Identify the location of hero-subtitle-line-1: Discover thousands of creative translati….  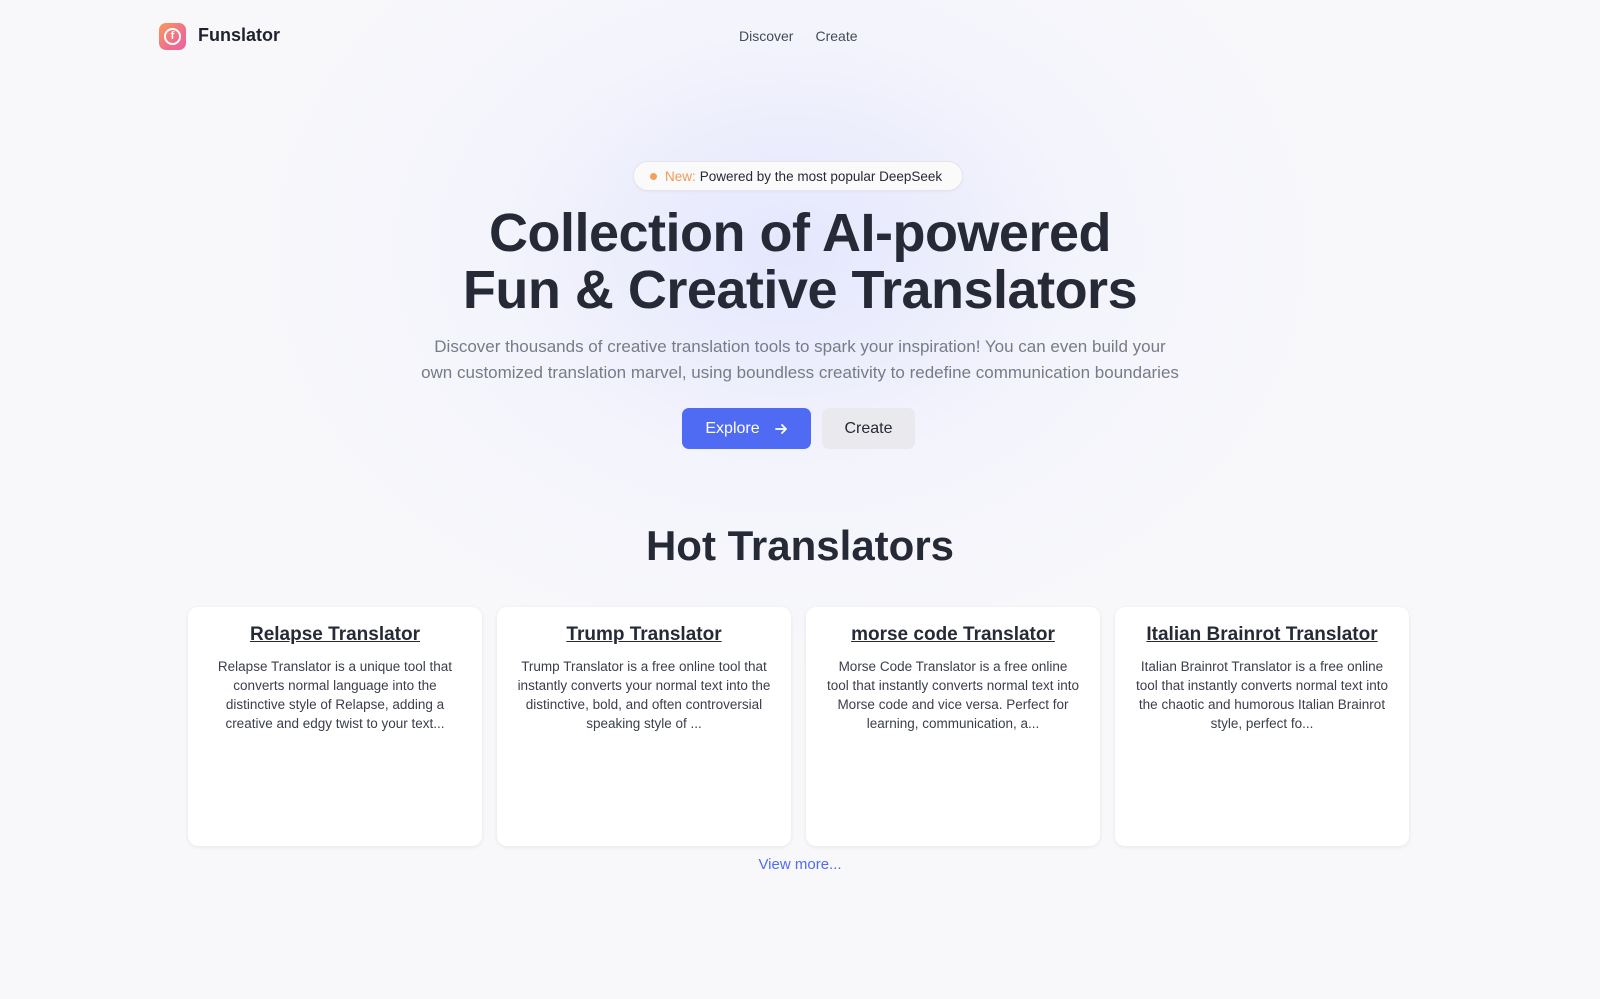
(800, 346).